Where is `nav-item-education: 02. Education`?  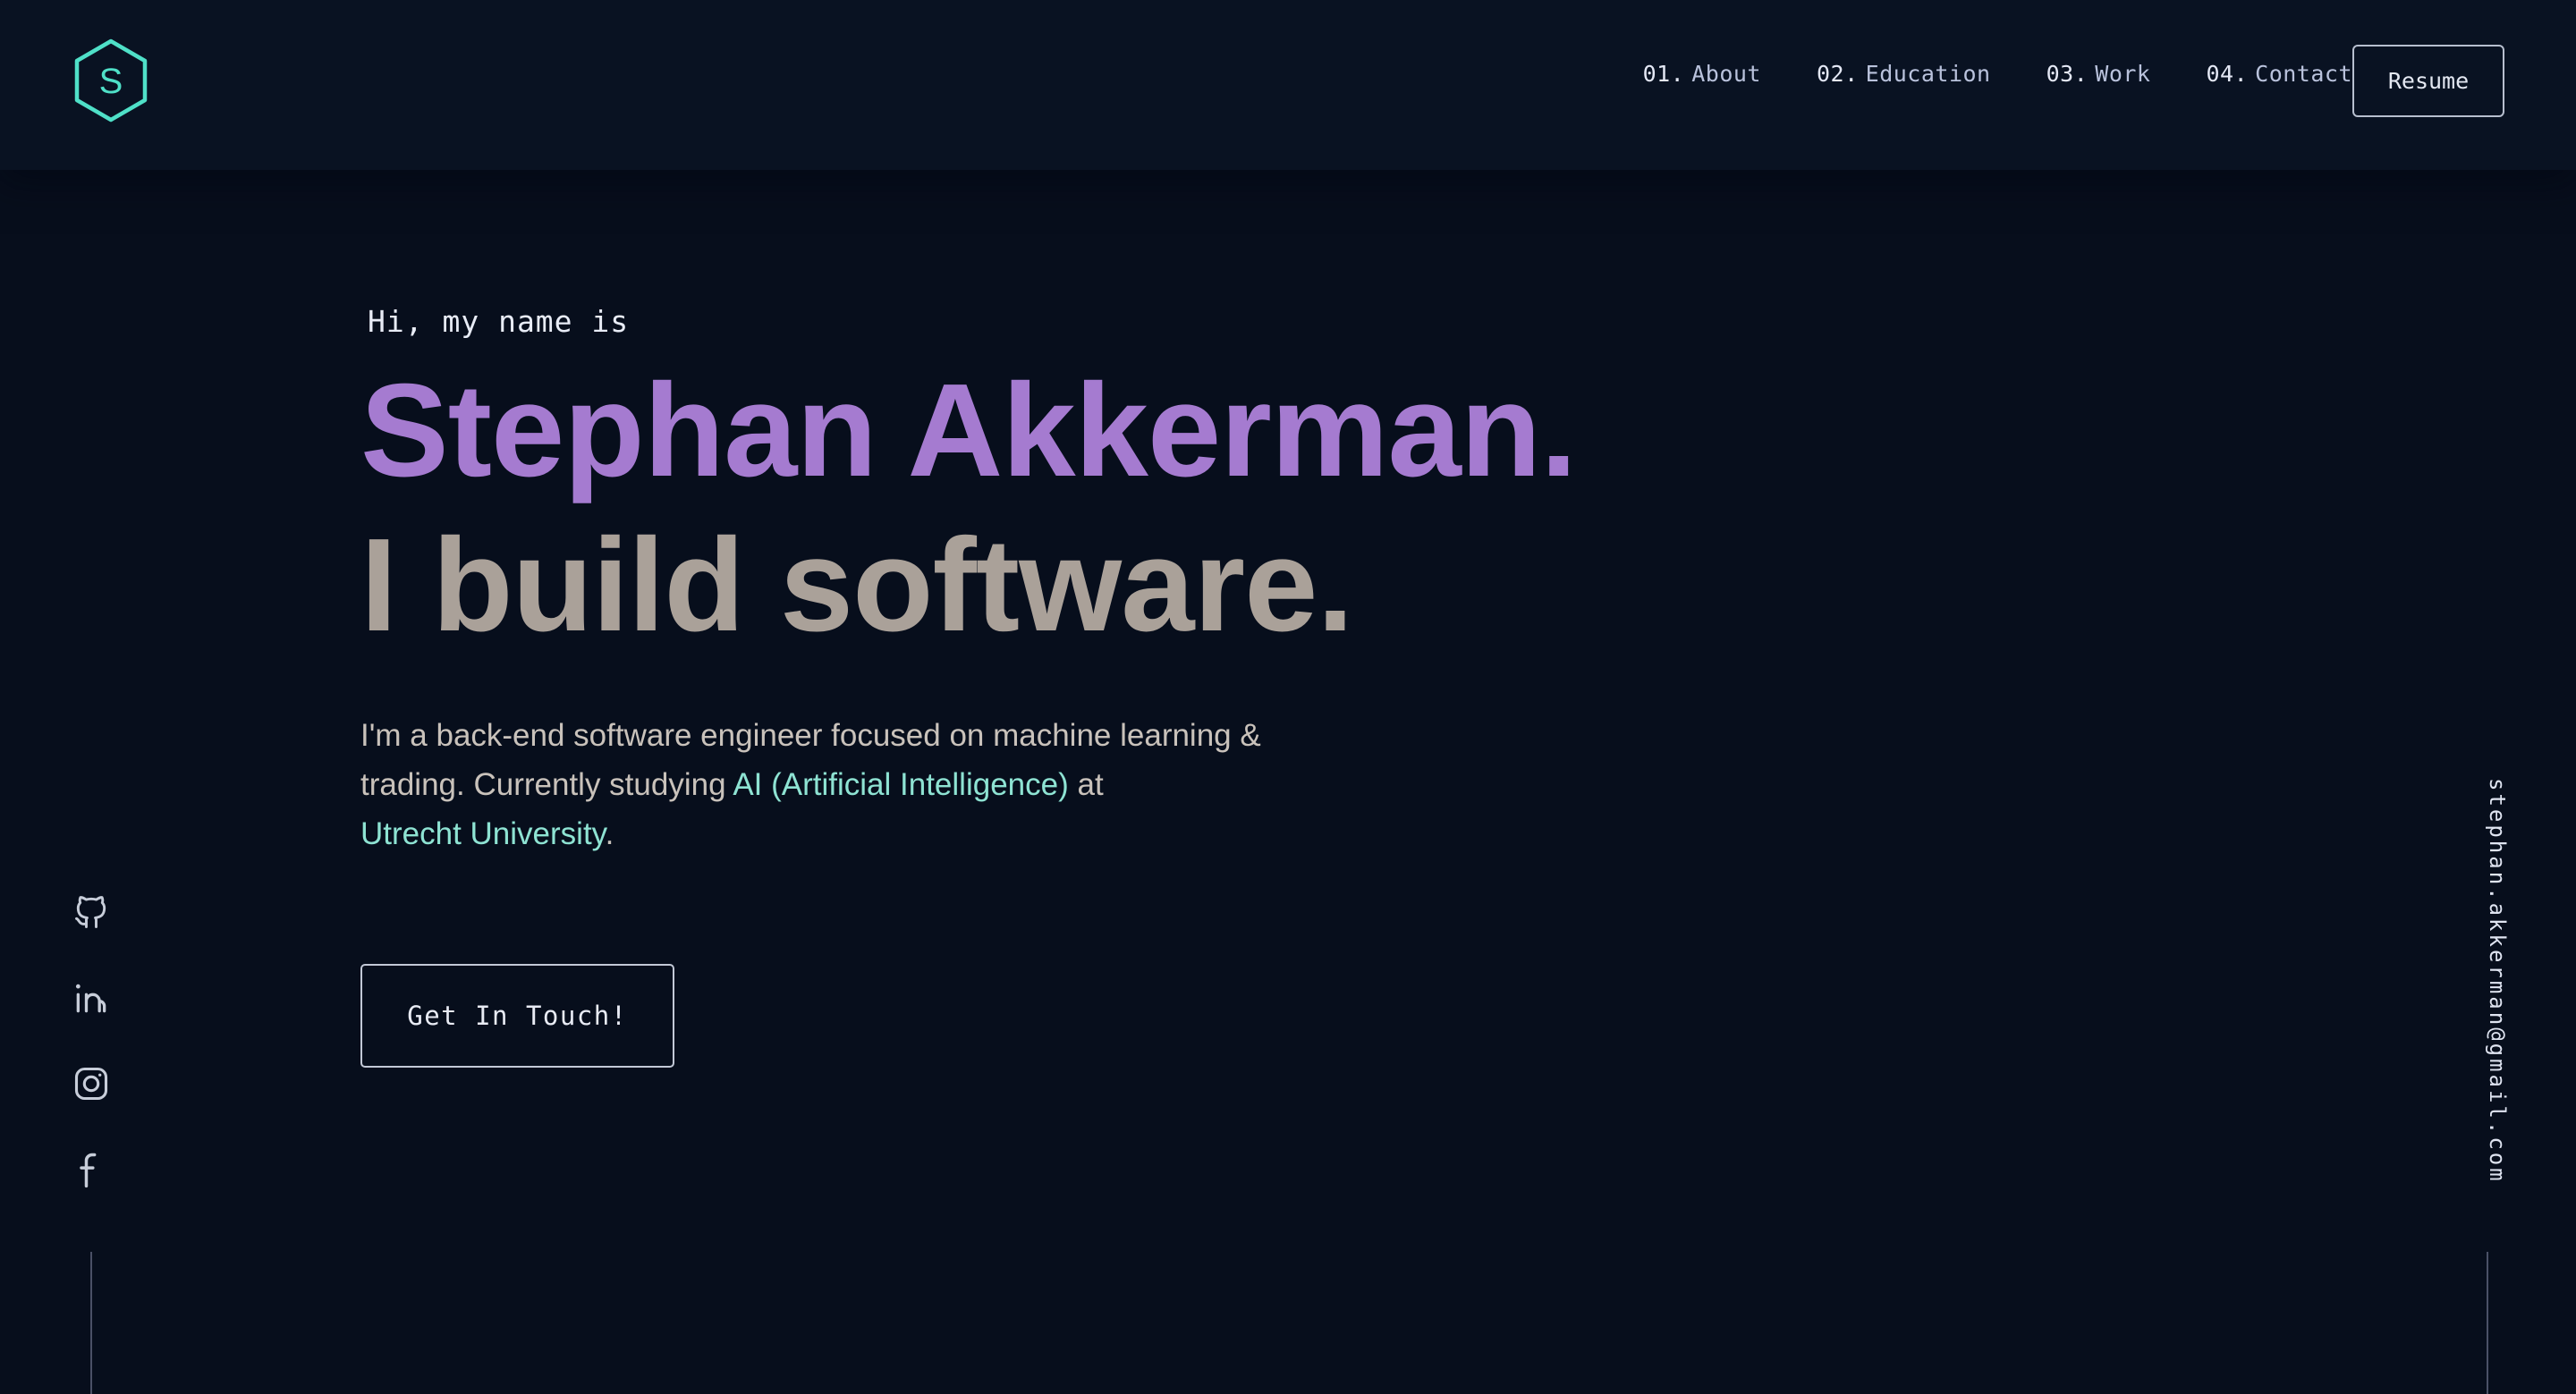
nav-item-education: 02. Education is located at coordinates (1904, 74).